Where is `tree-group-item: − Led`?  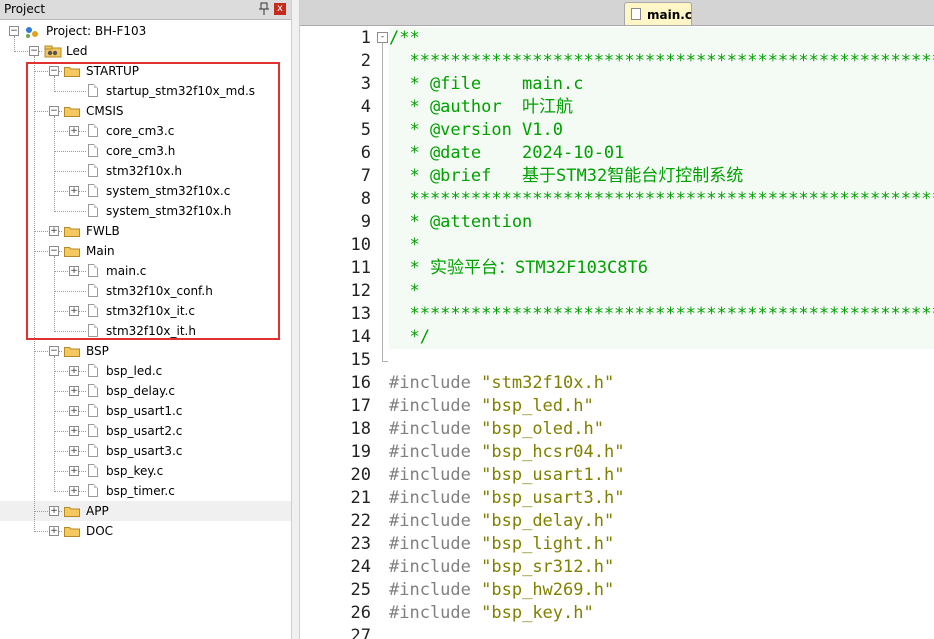
tree-group-item: − Led is located at coordinates (145, 51).